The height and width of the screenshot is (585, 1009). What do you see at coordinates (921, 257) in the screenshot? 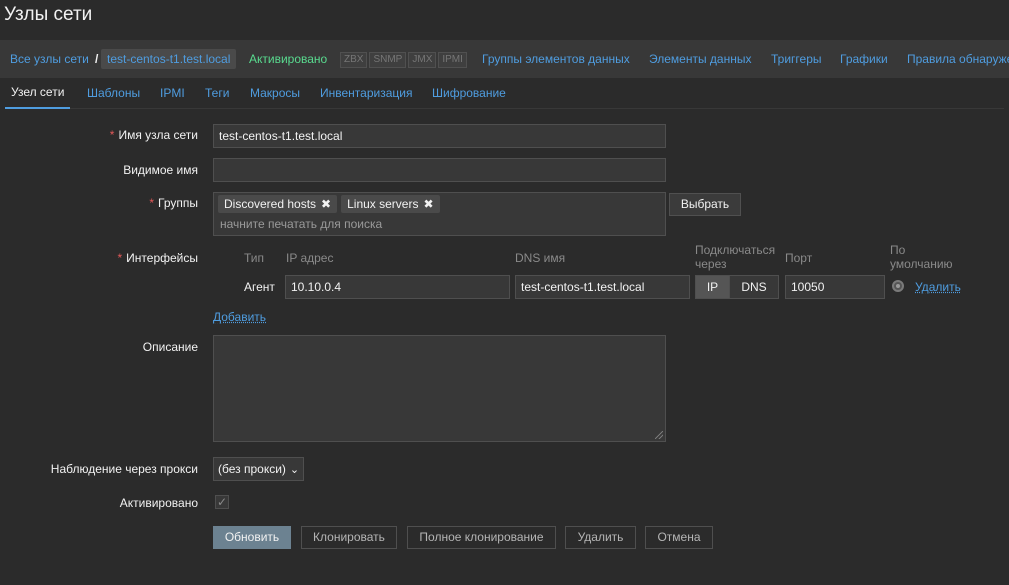
I see `iface-header-default: По умолчанию` at bounding box center [921, 257].